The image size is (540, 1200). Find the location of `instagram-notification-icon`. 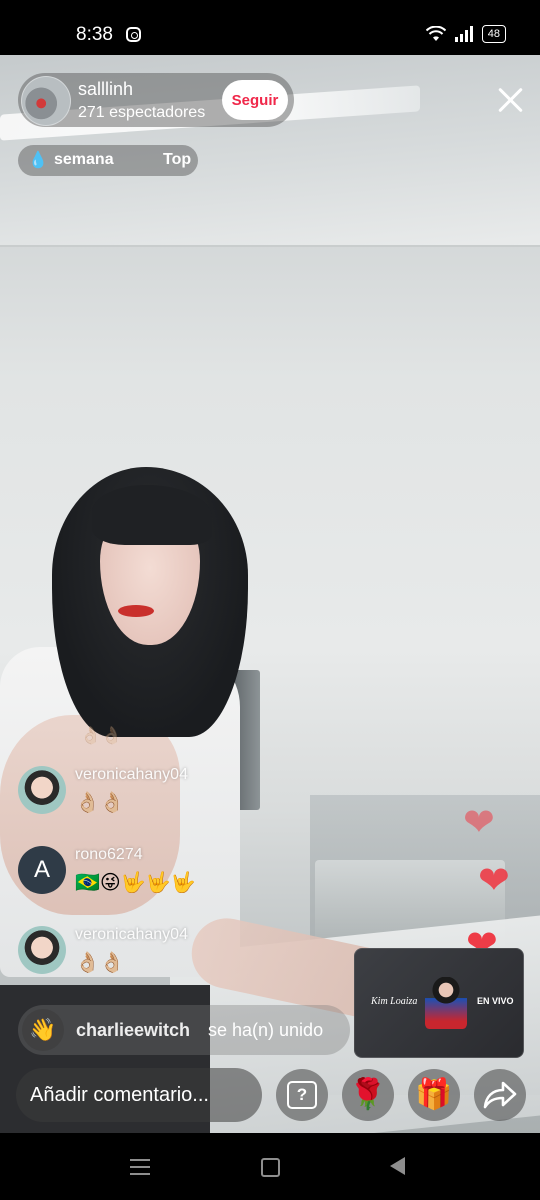

instagram-notification-icon is located at coordinates (133, 34).